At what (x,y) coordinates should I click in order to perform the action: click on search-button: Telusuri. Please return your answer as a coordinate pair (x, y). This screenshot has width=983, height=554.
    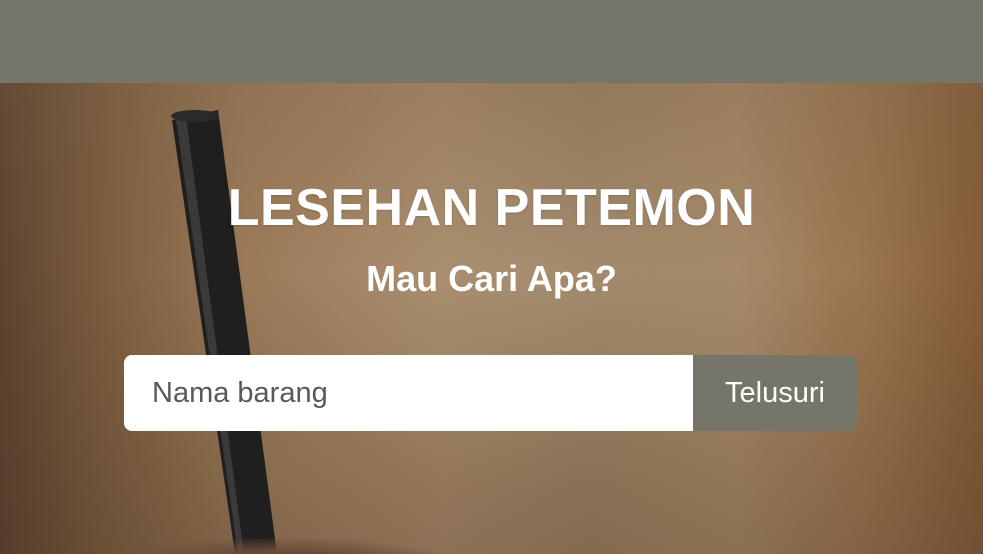
    Looking at the image, I should click on (775, 393).